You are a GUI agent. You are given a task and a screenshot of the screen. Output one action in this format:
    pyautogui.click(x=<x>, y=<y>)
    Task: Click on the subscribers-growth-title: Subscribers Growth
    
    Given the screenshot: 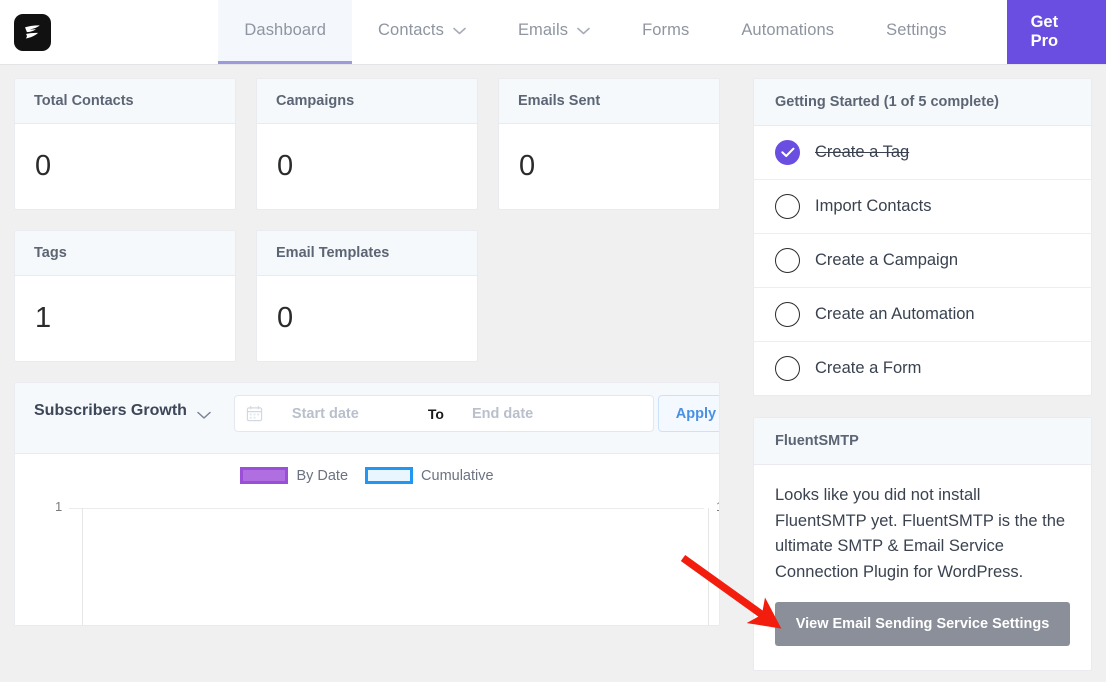 What is the action you would take?
    pyautogui.click(x=110, y=410)
    